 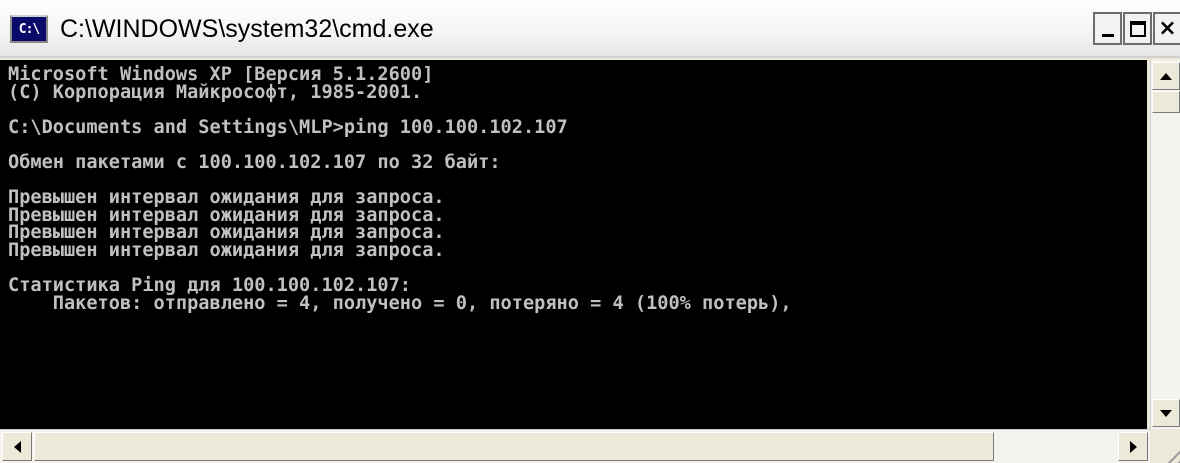 What do you see at coordinates (1107, 35) in the screenshot?
I see `minimize-icon` at bounding box center [1107, 35].